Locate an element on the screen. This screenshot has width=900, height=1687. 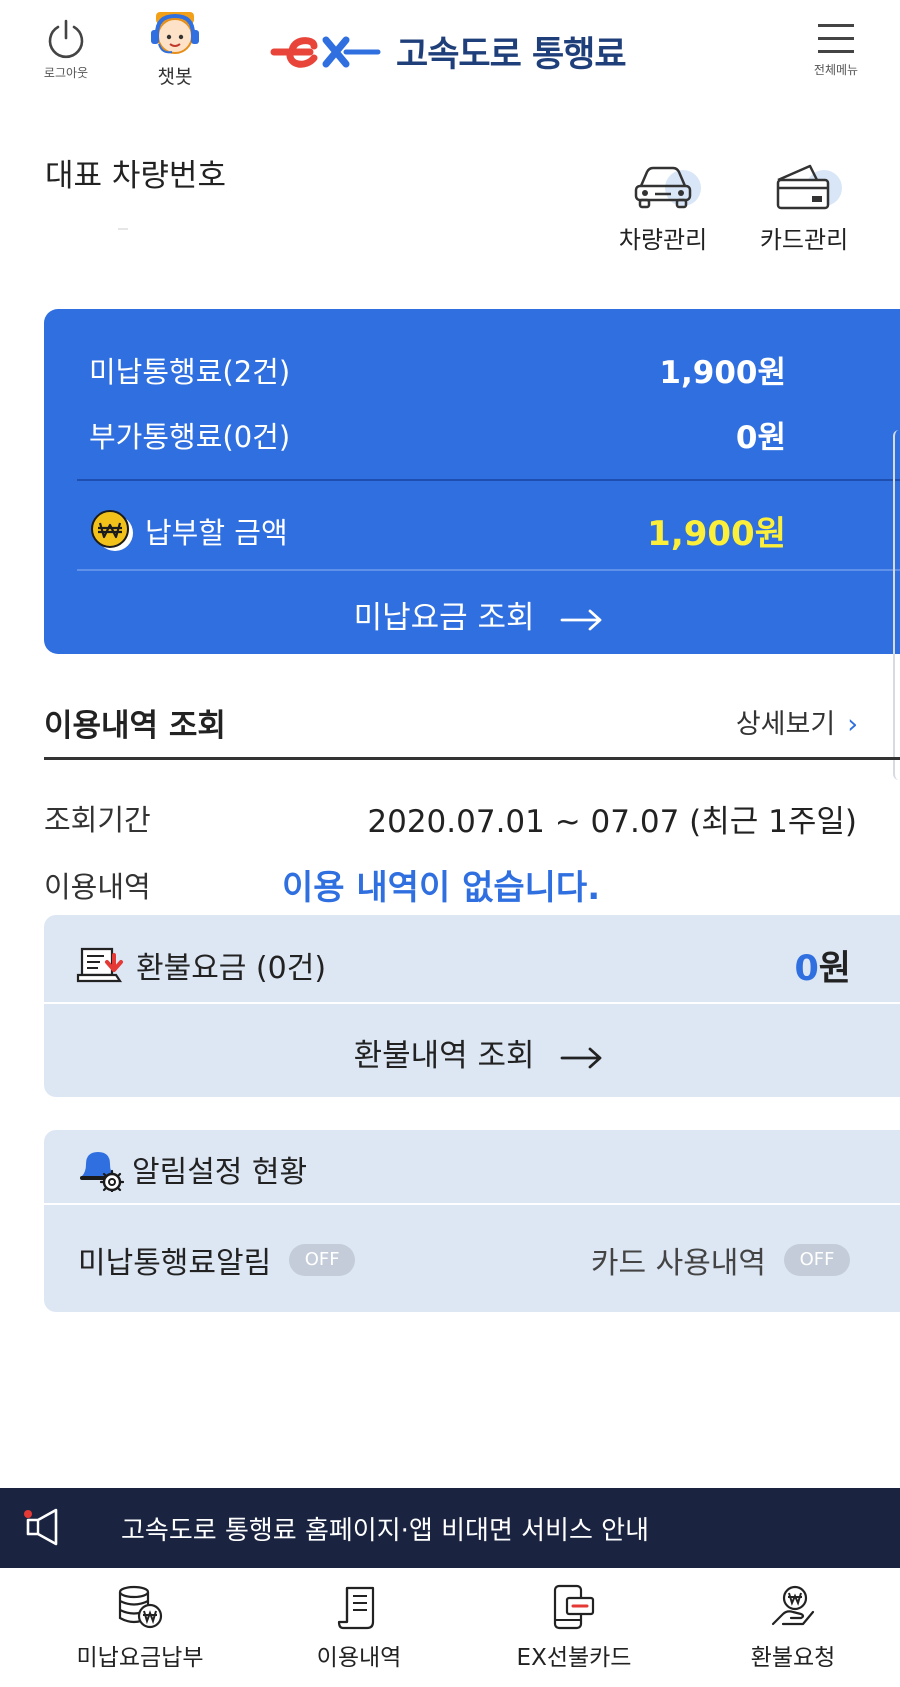
notice-banner: 고속도로 통행료 홈페이지·앱 비대면 서비스 안내 is located at coordinates (450, 1528).